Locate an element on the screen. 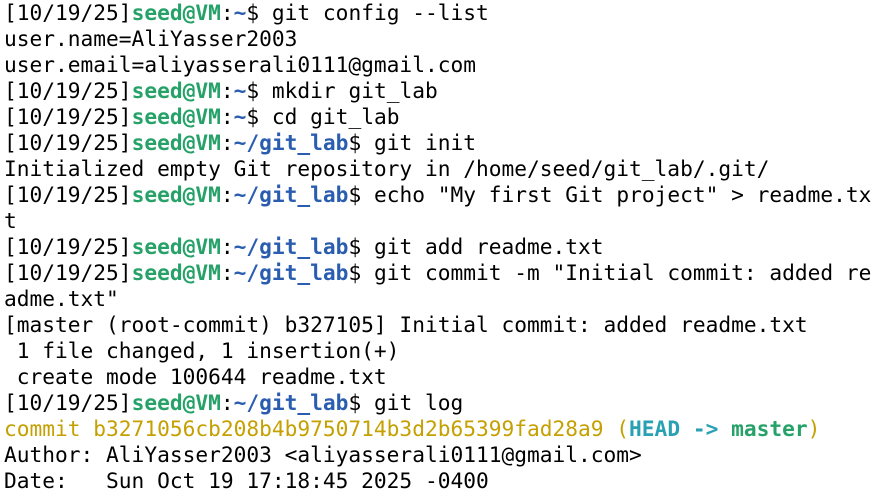  command-text: cd git_lab is located at coordinates (335, 116).